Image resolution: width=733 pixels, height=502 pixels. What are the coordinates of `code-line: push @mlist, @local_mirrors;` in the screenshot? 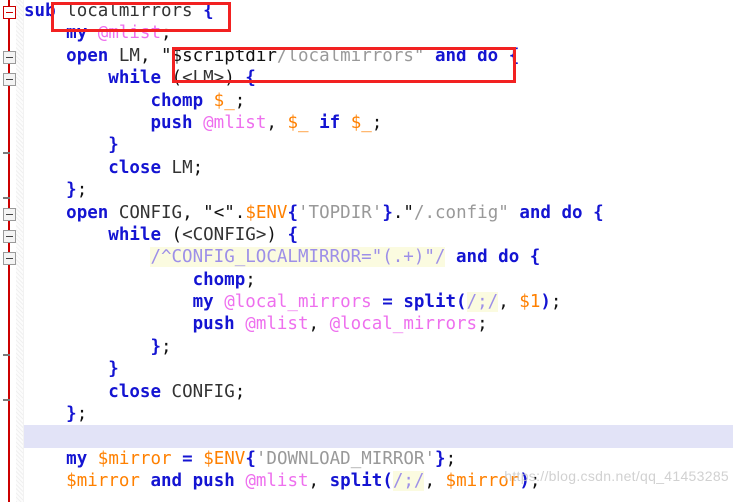 It's located at (378, 324).